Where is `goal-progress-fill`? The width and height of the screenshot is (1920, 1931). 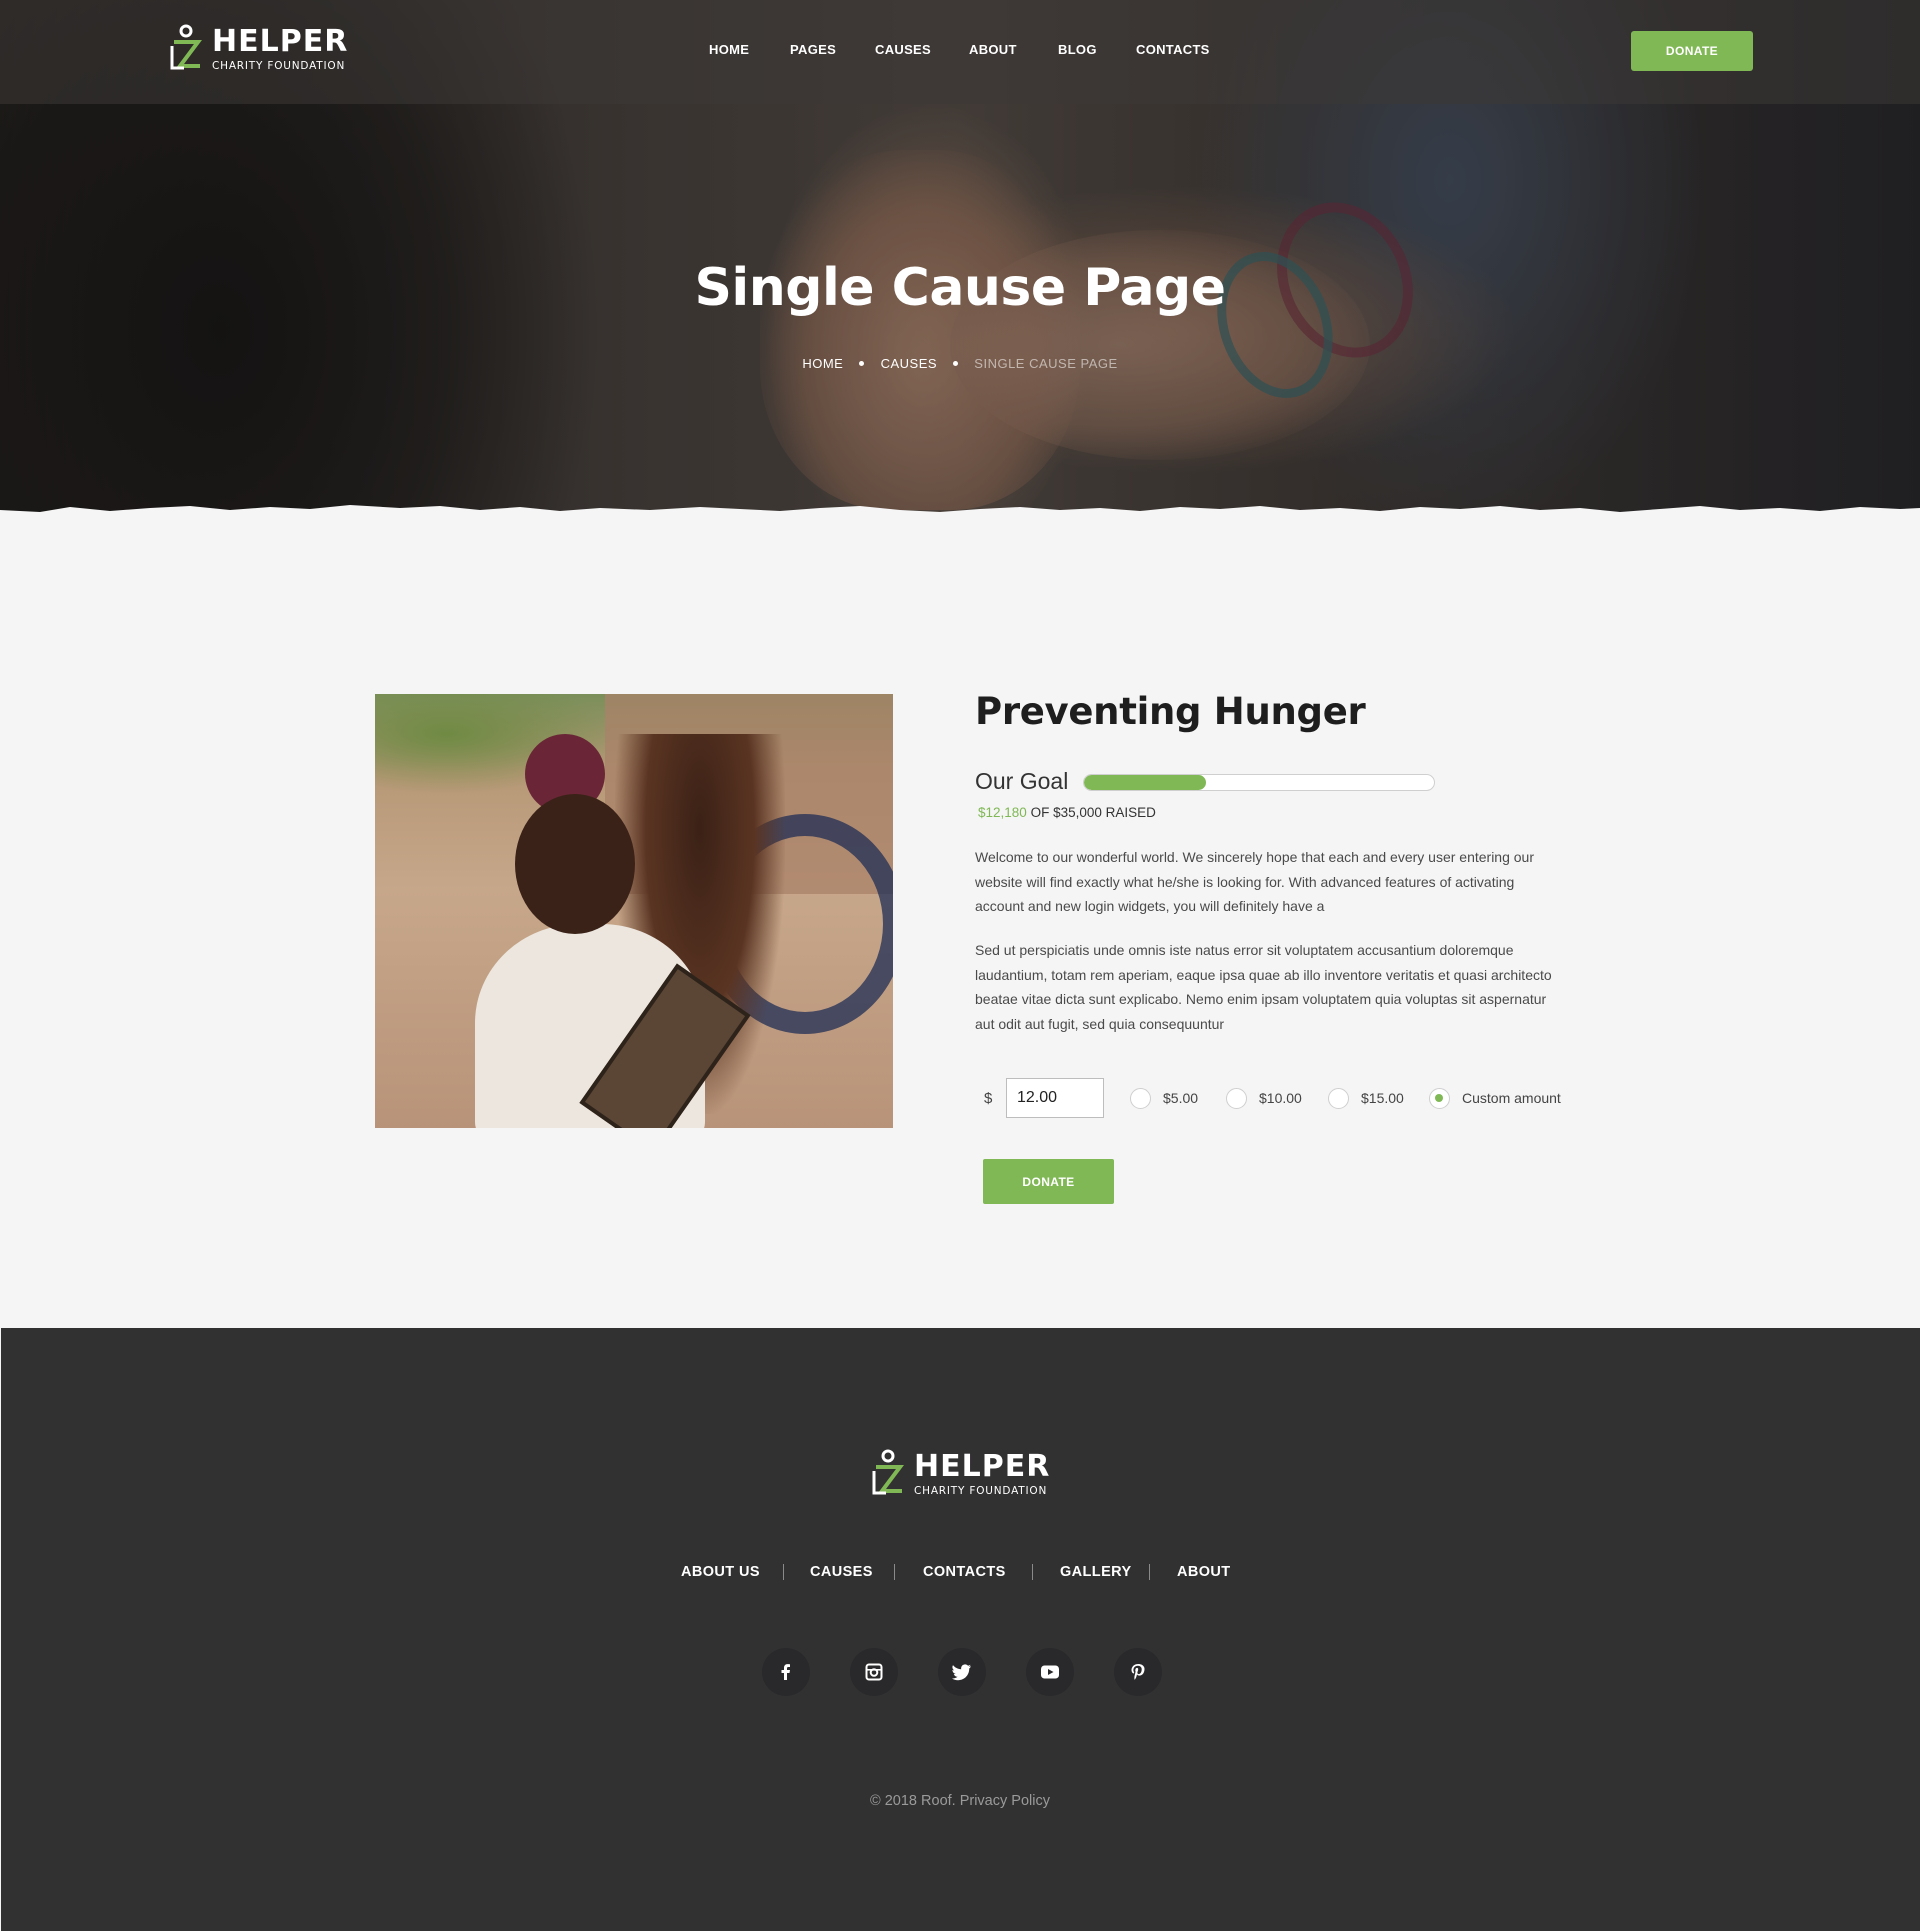 goal-progress-fill is located at coordinates (1145, 782).